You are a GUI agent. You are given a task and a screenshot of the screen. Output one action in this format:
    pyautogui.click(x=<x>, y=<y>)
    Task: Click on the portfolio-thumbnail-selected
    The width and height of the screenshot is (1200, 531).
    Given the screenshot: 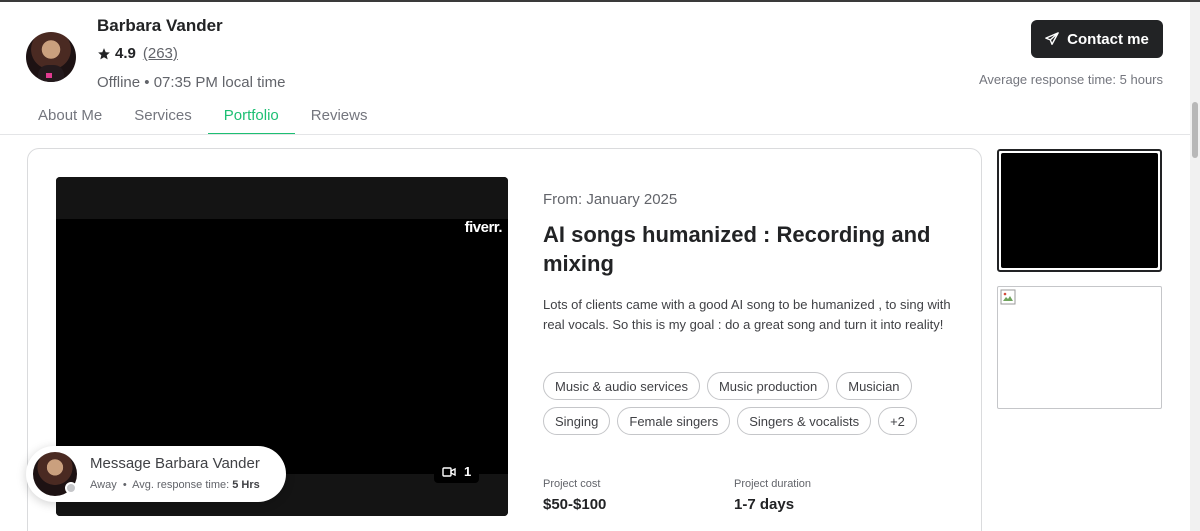 What is the action you would take?
    pyautogui.click(x=1079, y=210)
    